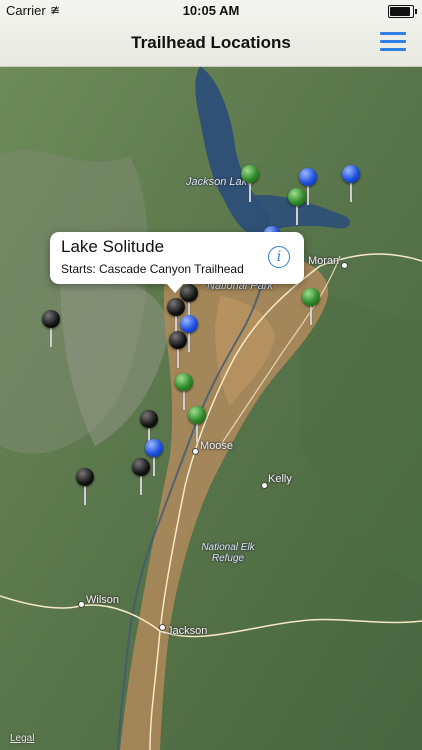 This screenshot has height=750, width=422. What do you see at coordinates (344, 265) in the screenshot?
I see `town-dot-moran` at bounding box center [344, 265].